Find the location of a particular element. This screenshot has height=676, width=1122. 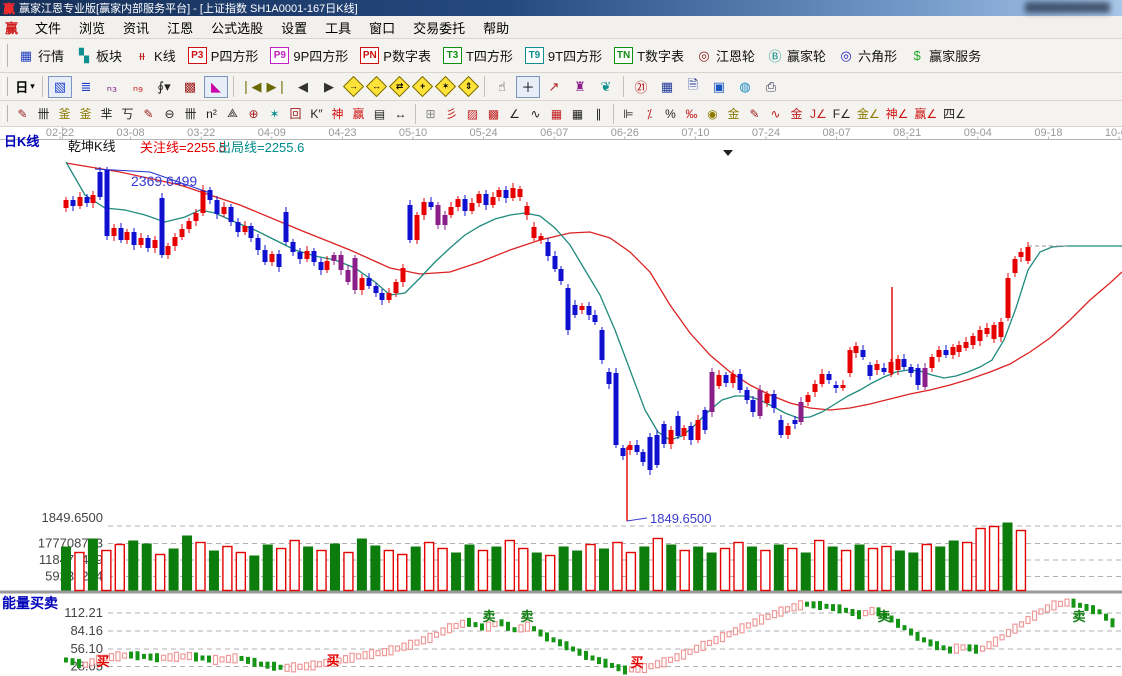

bars-9-button: ₙ₉ is located at coordinates (138, 87).